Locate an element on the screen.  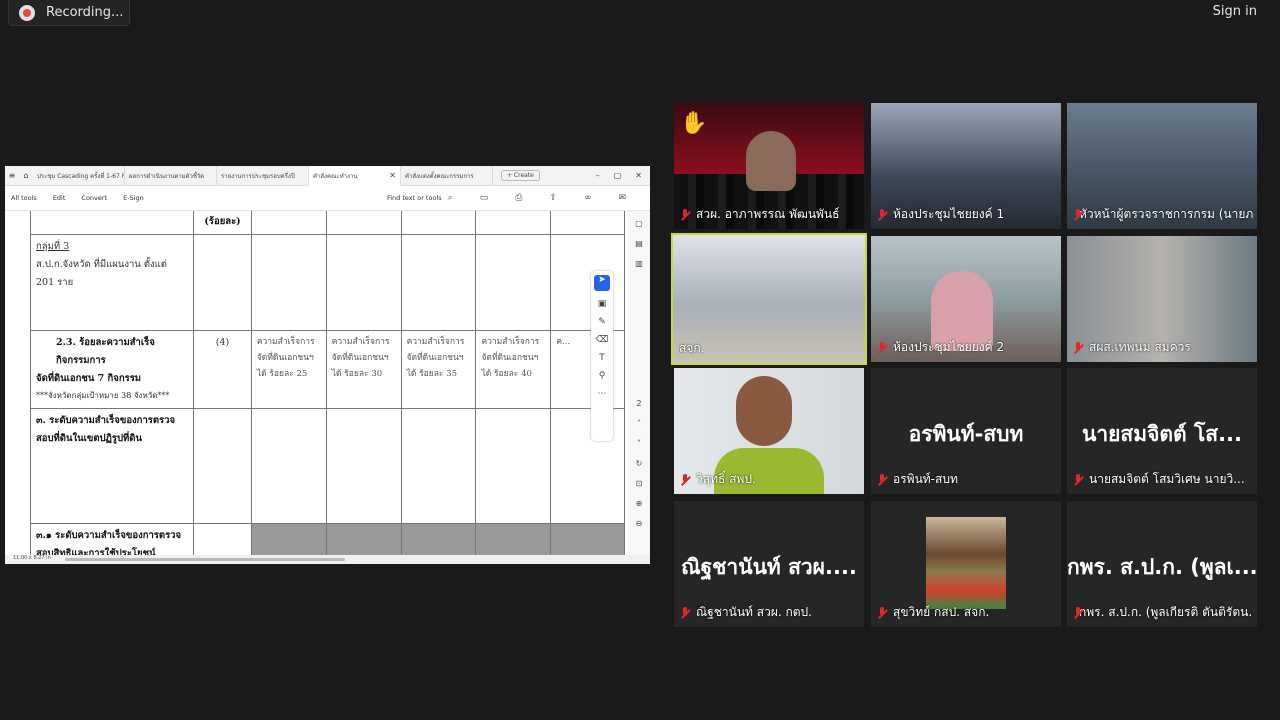
find-tools-input: Find text or tools is located at coordinates (414, 198).